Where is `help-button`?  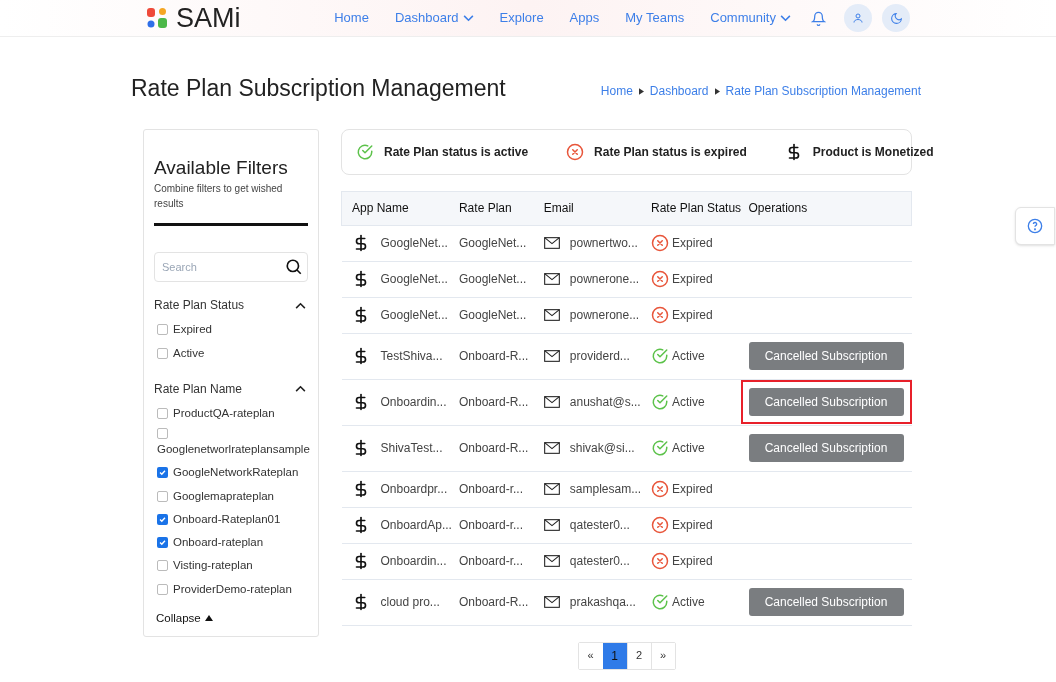
help-button is located at coordinates (1035, 226).